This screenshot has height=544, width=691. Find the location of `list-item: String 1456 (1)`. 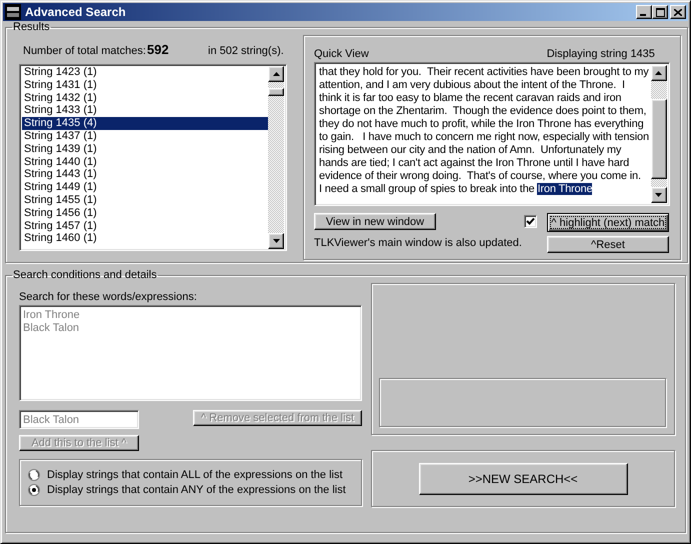

list-item: String 1456 (1) is located at coordinates (145, 213).